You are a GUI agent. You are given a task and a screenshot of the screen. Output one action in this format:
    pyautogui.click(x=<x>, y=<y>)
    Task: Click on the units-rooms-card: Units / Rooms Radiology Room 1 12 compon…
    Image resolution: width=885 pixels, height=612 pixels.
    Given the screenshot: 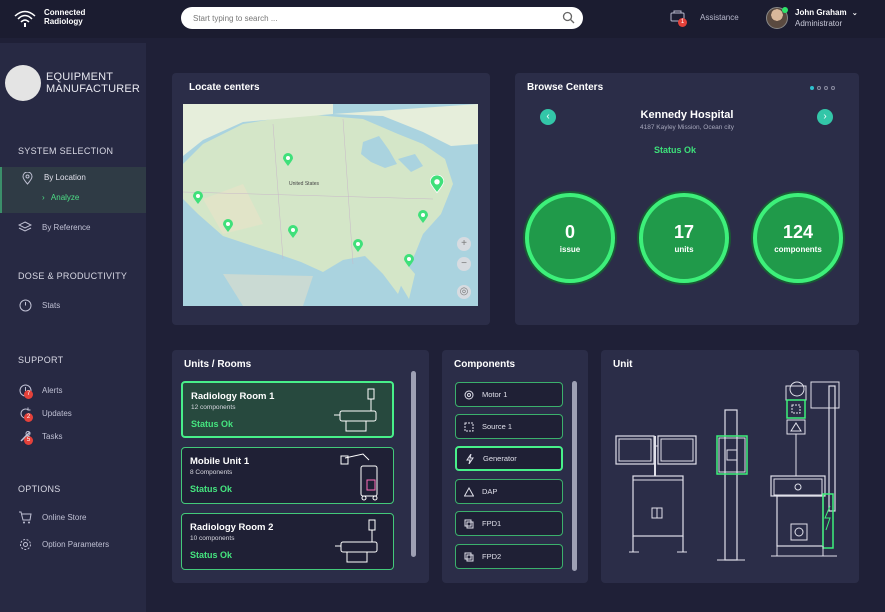 What is the action you would take?
    pyautogui.click(x=300, y=466)
    